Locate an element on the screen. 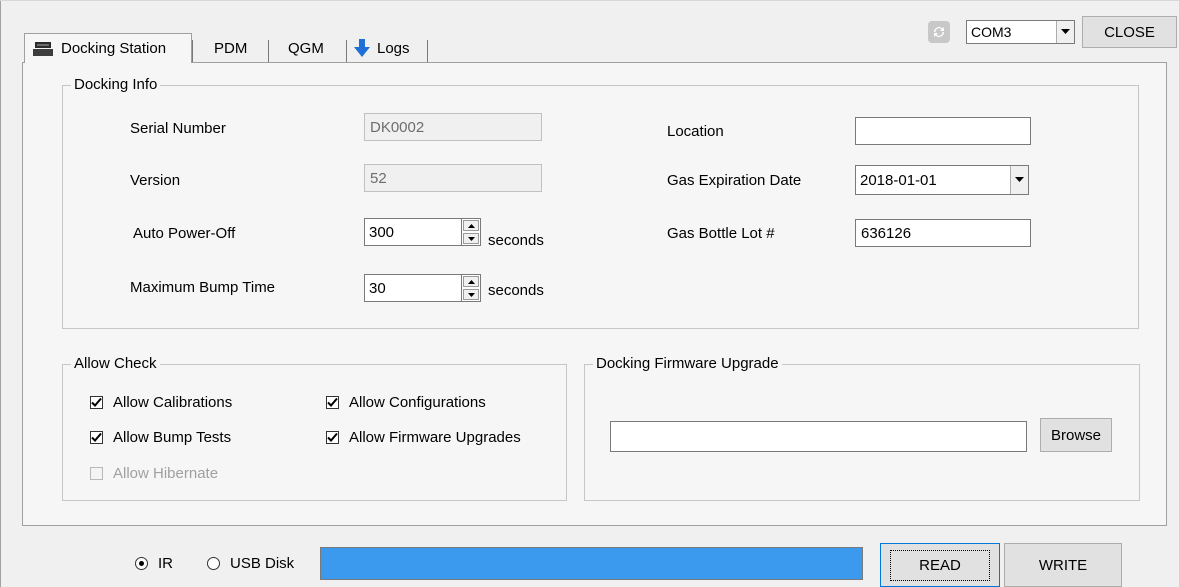  allow-calibrations-checkbox: Allow Calibrations is located at coordinates (161, 402).